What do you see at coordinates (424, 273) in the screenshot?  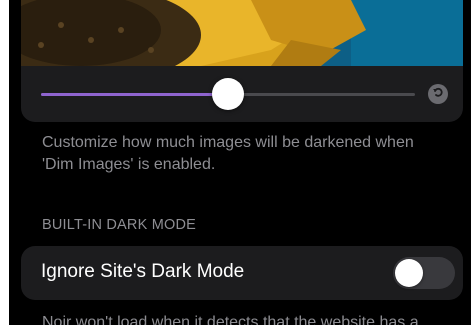 I see `ignore-dark-mode-toggle` at bounding box center [424, 273].